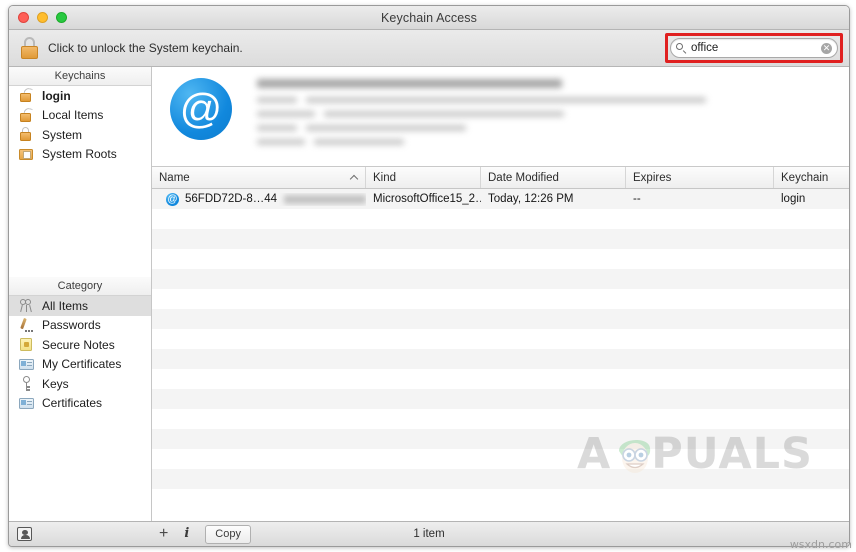 The height and width of the screenshot is (552, 856). I want to click on folder-keychain-icon, so click(27, 154).